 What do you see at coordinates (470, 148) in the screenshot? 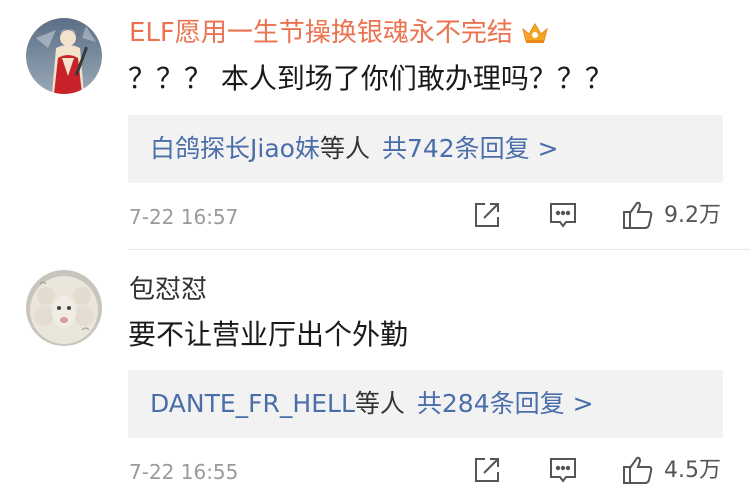
I see `reply-count-link: 共742条回复 >` at bounding box center [470, 148].